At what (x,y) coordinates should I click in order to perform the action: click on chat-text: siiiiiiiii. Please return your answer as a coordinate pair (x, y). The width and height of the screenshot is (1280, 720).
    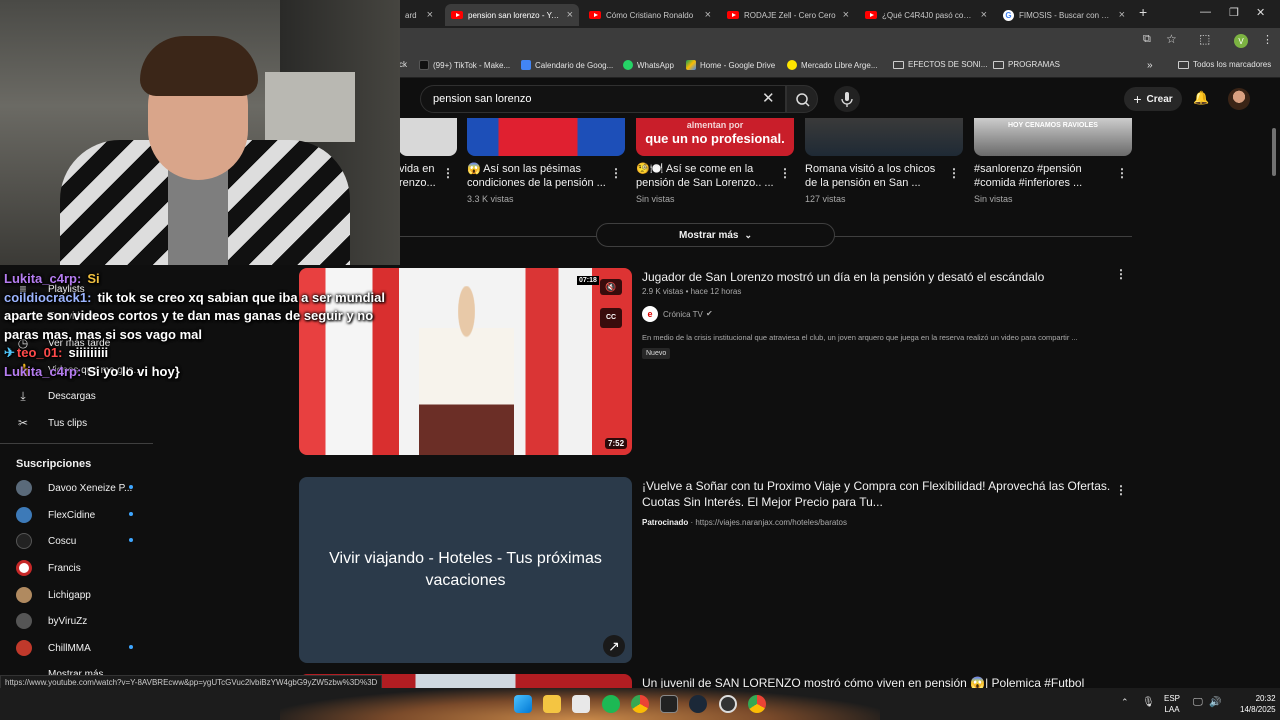
    Looking at the image, I should click on (88, 352).